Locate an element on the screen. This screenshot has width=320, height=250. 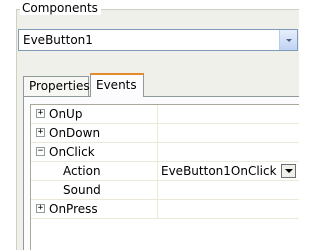
event-row-onup: + OnUp is located at coordinates (165, 114).